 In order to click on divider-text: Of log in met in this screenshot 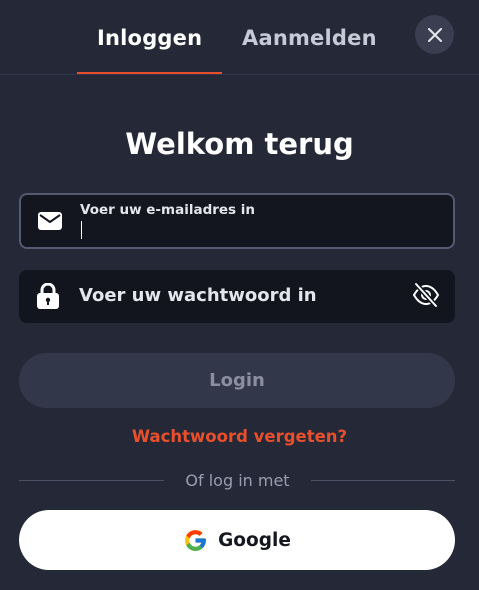, I will do `click(237, 480)`.